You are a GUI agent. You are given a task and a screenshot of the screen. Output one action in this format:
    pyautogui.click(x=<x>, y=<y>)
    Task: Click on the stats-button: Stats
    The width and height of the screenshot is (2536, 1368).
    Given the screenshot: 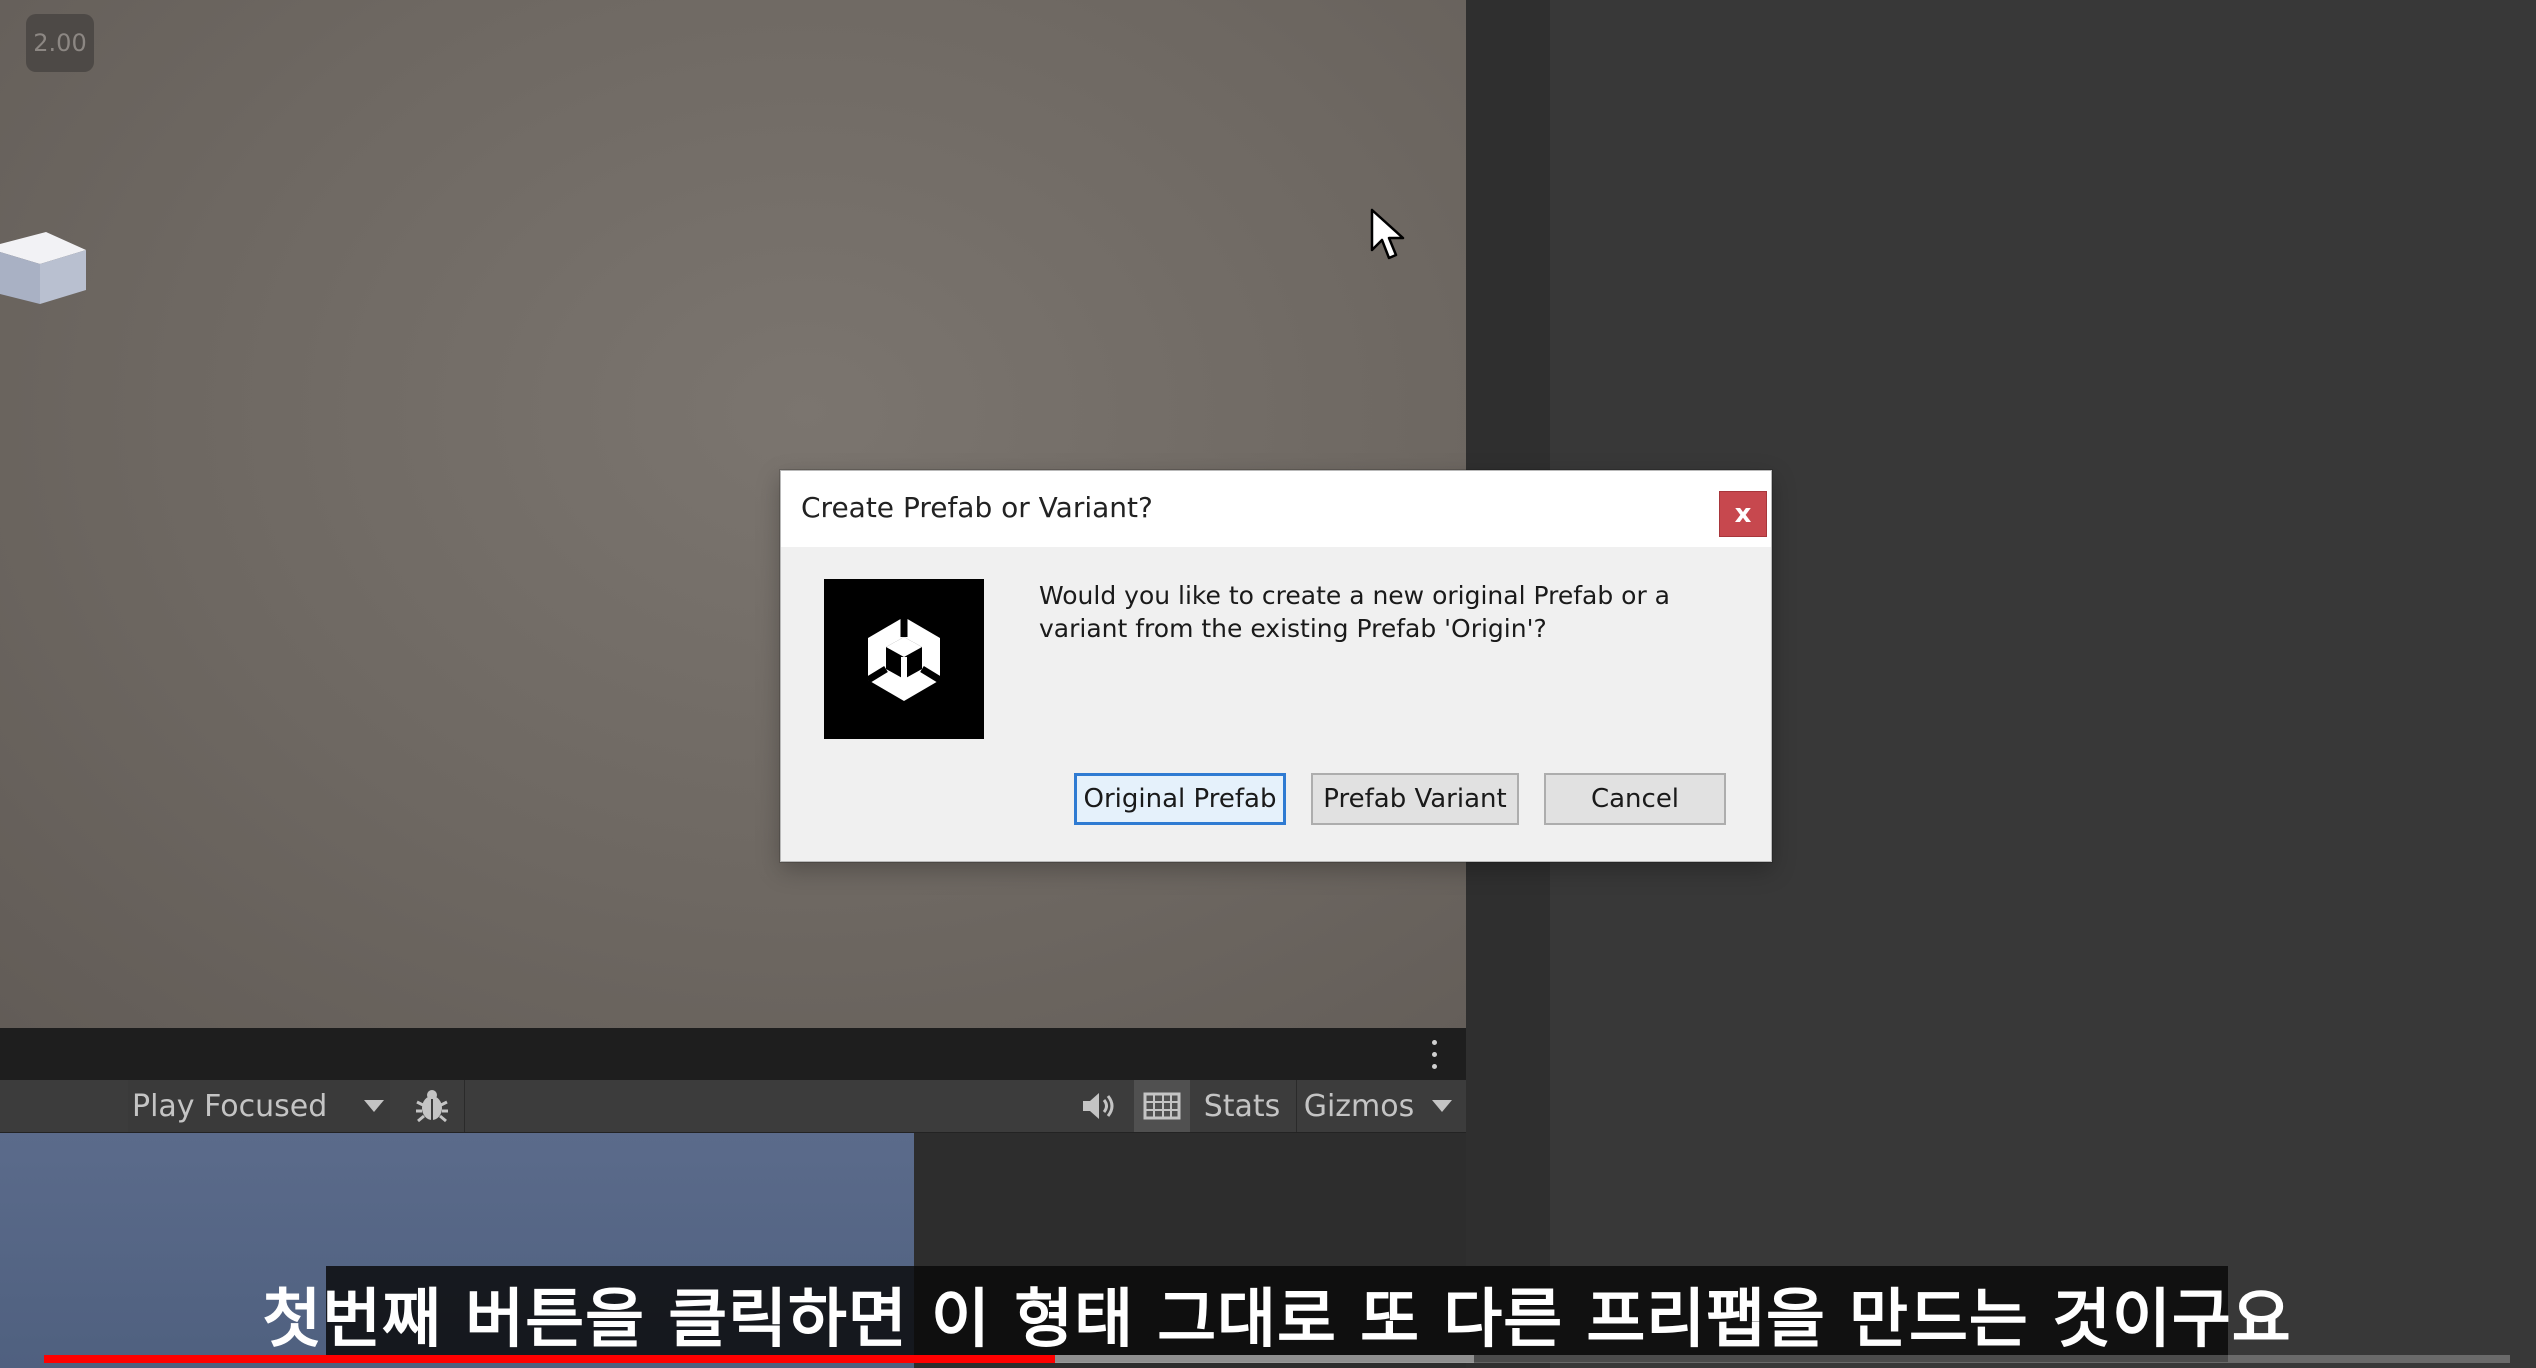 What is the action you would take?
    pyautogui.click(x=1242, y=1106)
    